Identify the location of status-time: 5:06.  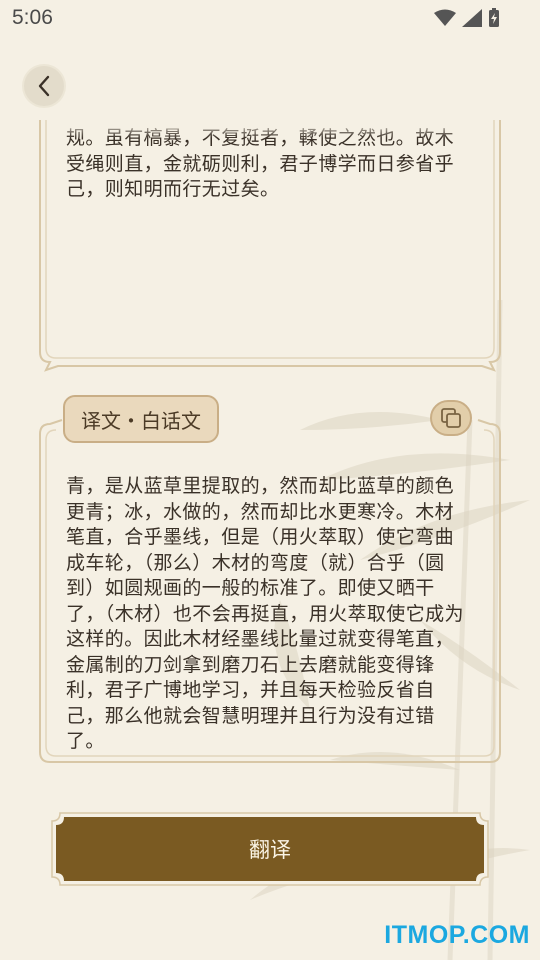
(32, 17).